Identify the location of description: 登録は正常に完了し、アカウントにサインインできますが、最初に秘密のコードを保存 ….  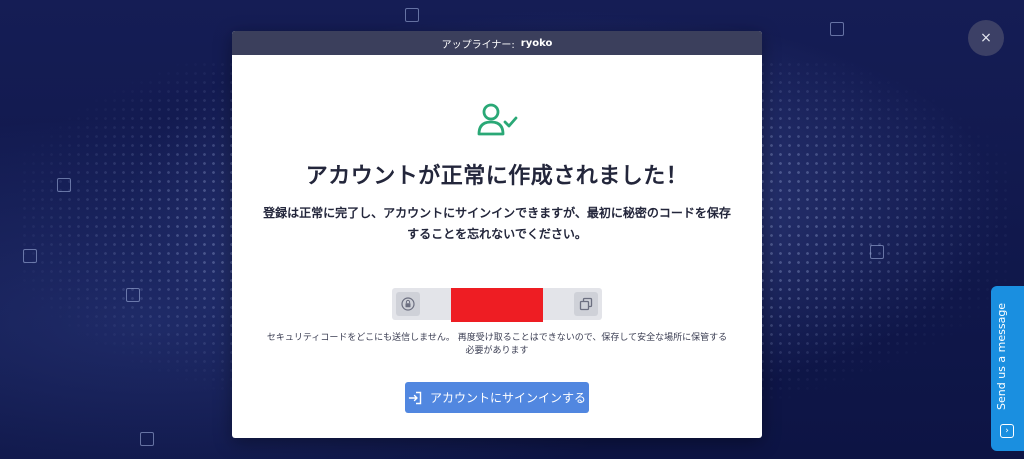
(497, 224).